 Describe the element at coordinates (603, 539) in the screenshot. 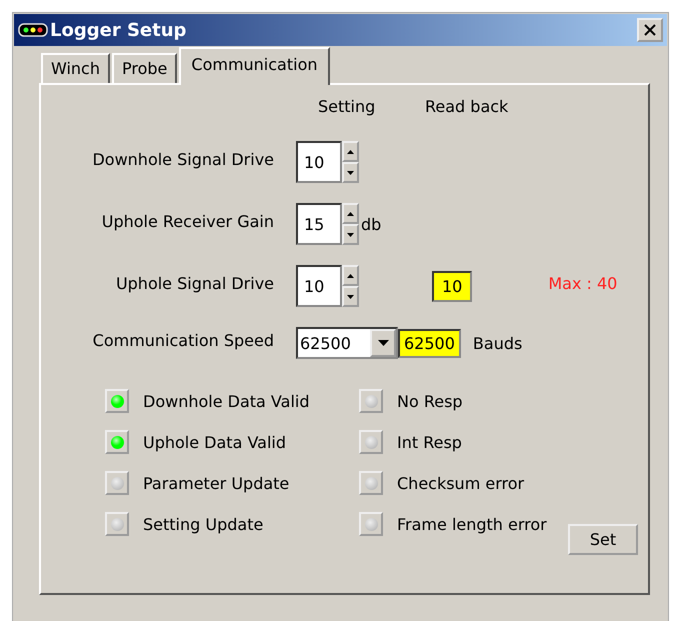

I see `set-button: Set` at that location.